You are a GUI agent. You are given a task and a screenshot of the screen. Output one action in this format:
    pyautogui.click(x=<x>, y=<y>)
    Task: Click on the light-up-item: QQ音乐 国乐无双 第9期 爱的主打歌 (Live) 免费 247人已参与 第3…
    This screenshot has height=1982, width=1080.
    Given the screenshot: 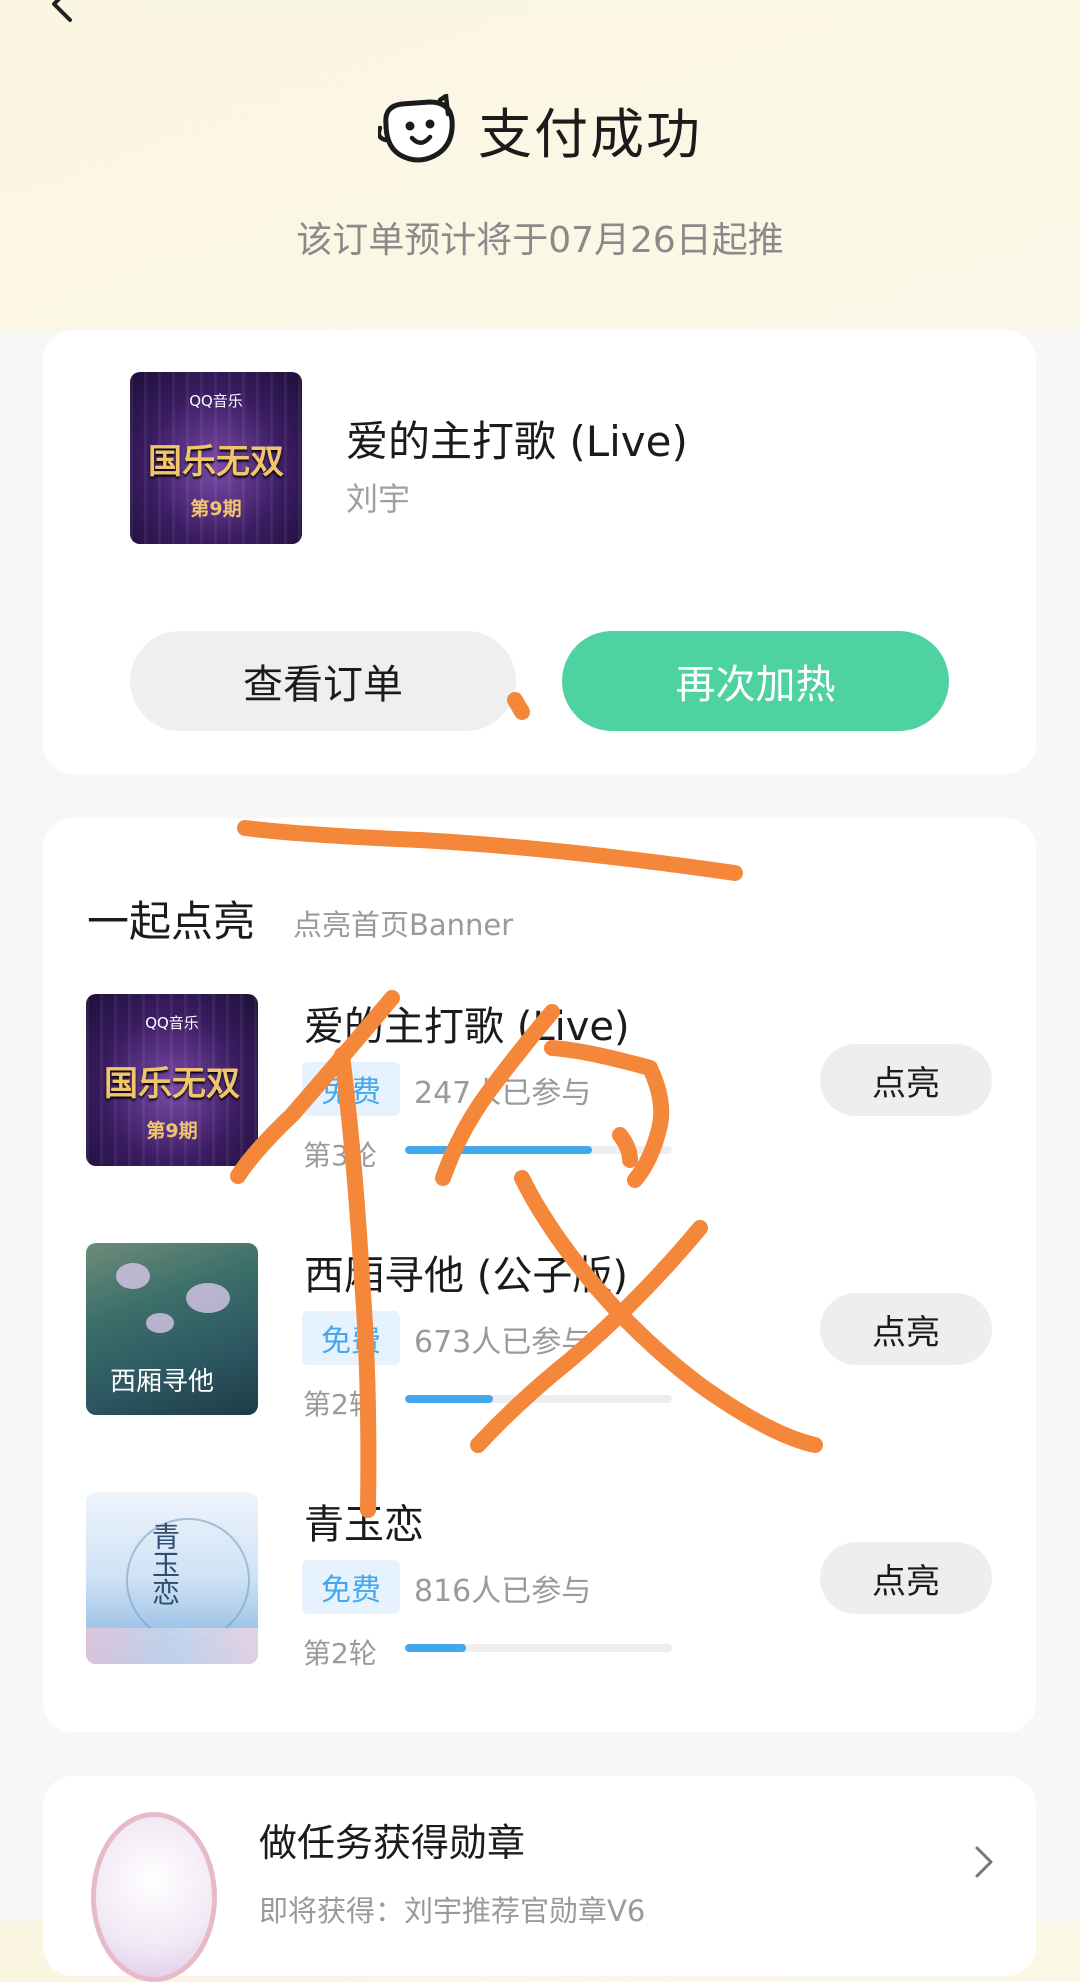 What is the action you would take?
    pyautogui.click(x=539, y=1083)
    